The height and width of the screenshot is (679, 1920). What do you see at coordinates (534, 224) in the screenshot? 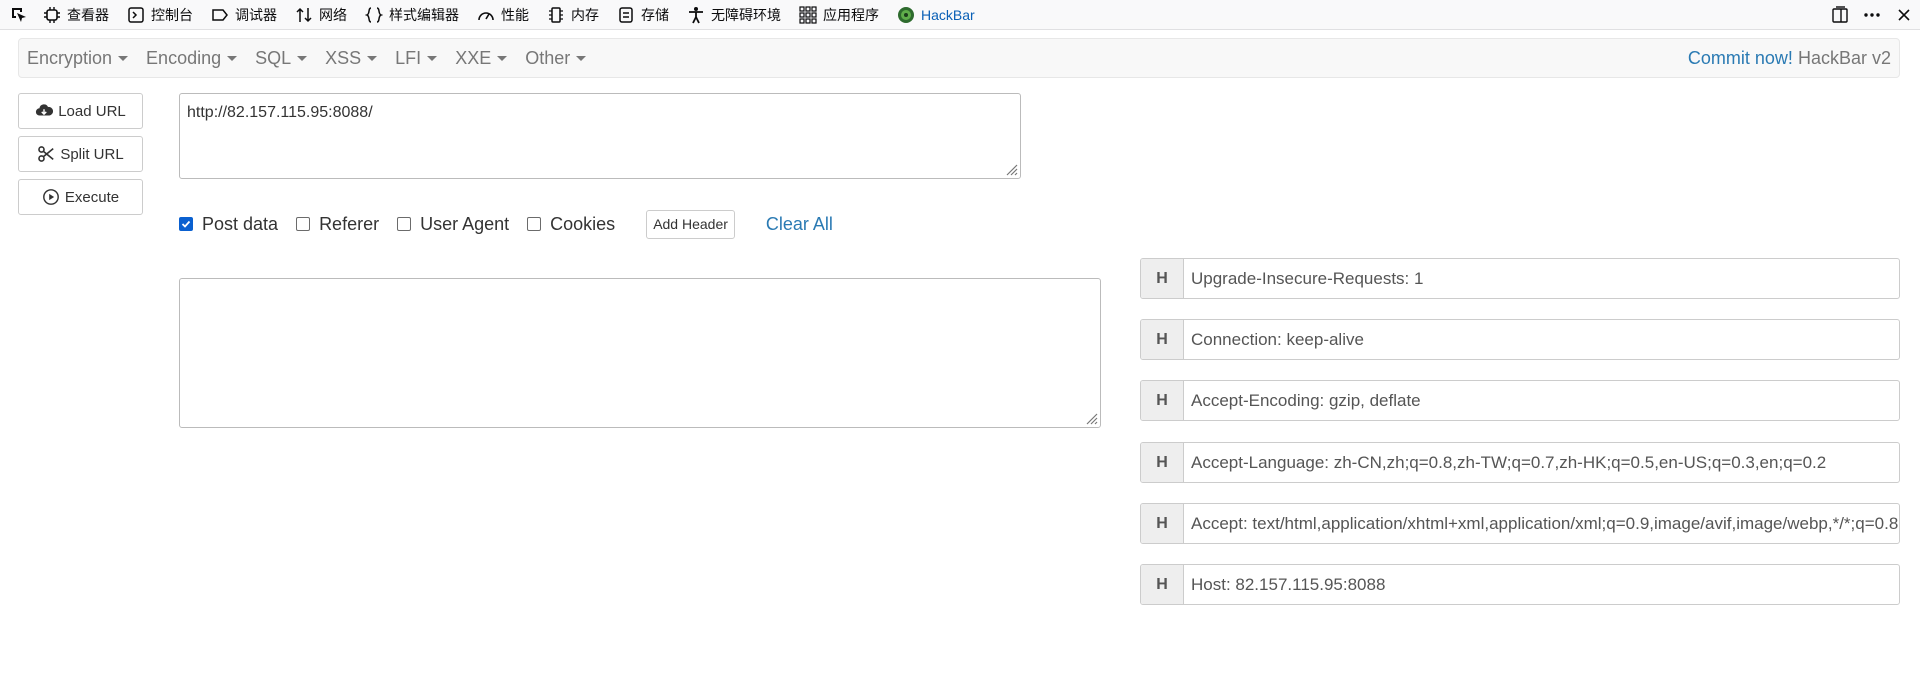
I see `cookies-checkbox` at bounding box center [534, 224].